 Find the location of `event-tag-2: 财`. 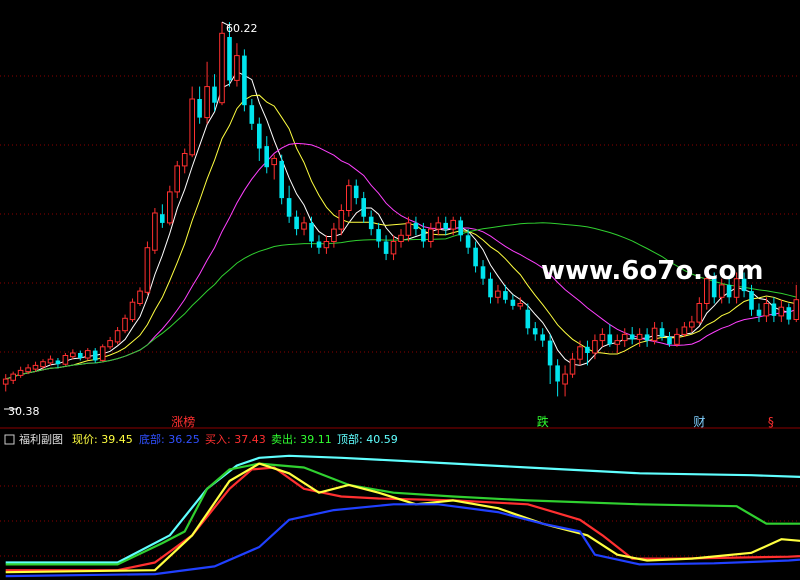

event-tag-2: 财 is located at coordinates (699, 422).